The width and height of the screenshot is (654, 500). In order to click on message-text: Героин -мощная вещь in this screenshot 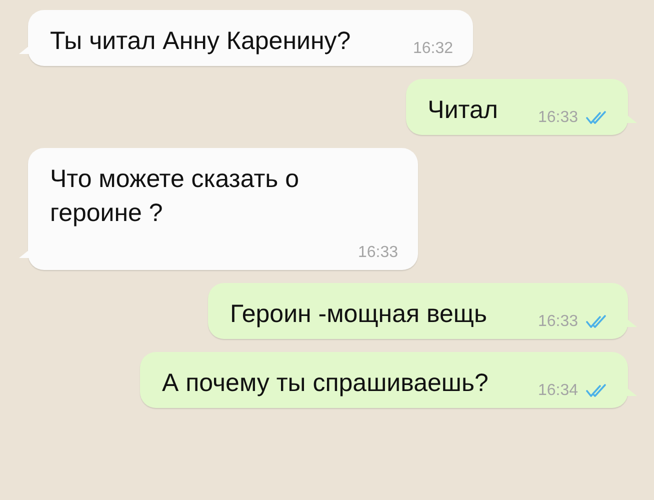, I will do `click(358, 314)`.